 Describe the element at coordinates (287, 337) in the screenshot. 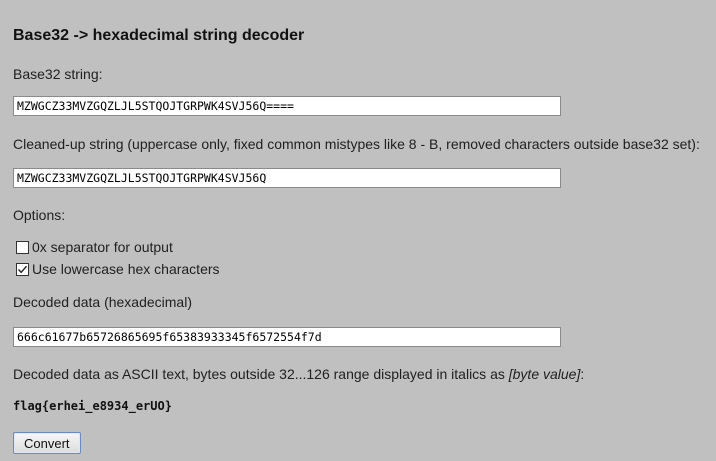

I see `decoded-hex-input` at that location.